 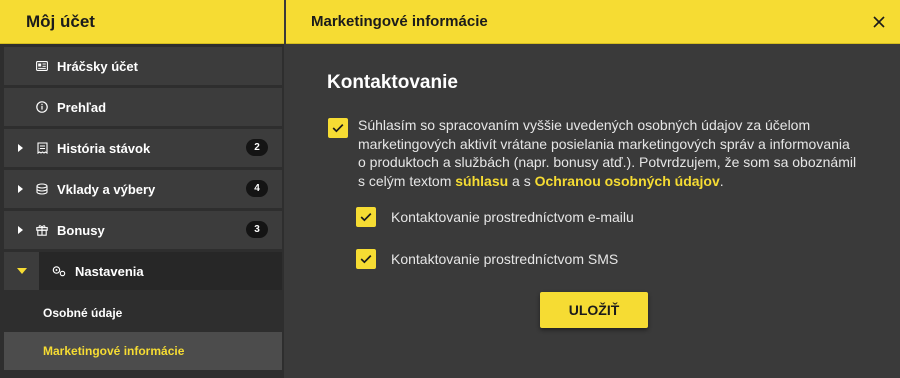 I want to click on gift-icon, so click(x=42, y=230).